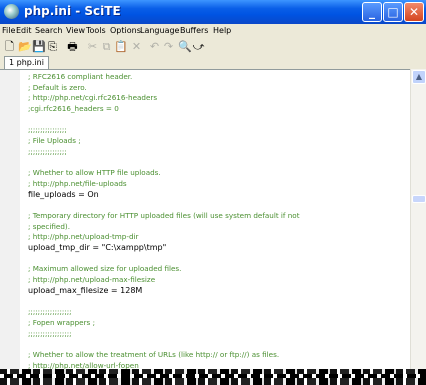 The image size is (426, 385). What do you see at coordinates (418, 219) in the screenshot?
I see `vertical-scrollbar: ▲` at bounding box center [418, 219].